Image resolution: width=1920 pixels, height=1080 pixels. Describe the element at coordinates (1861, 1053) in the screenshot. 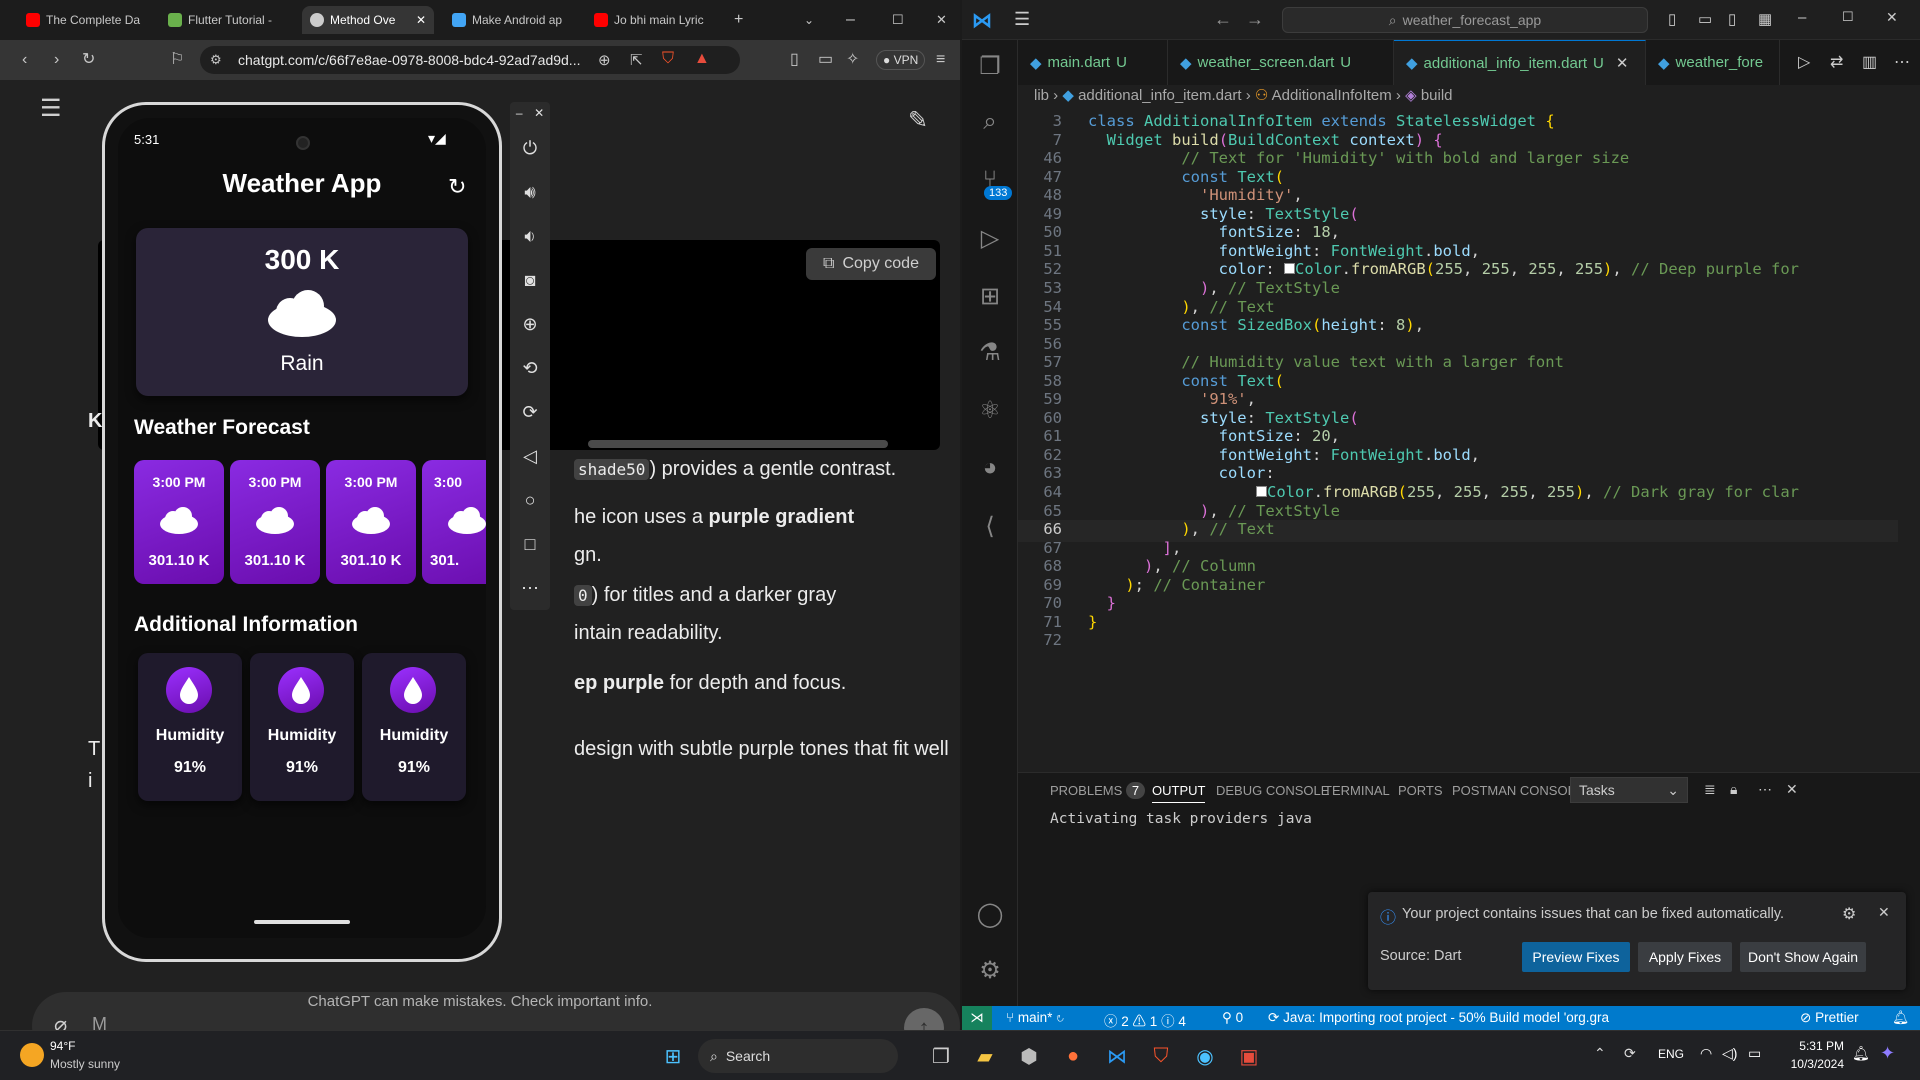

I see `notification-bell-icon: 🔔︎` at that location.